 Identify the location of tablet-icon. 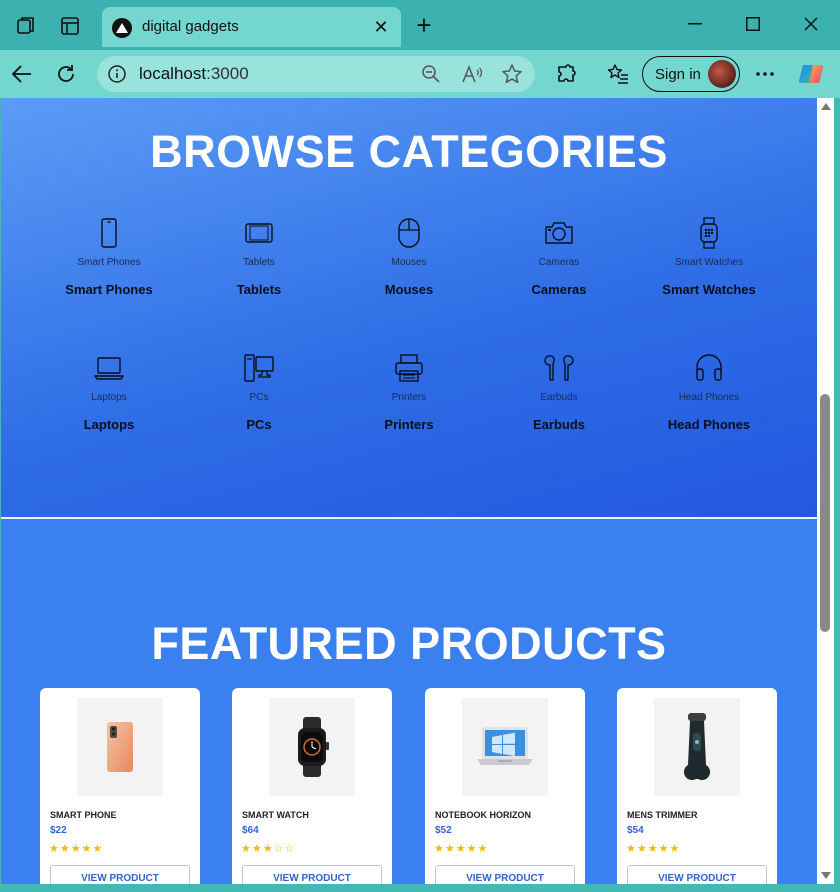
(259, 233).